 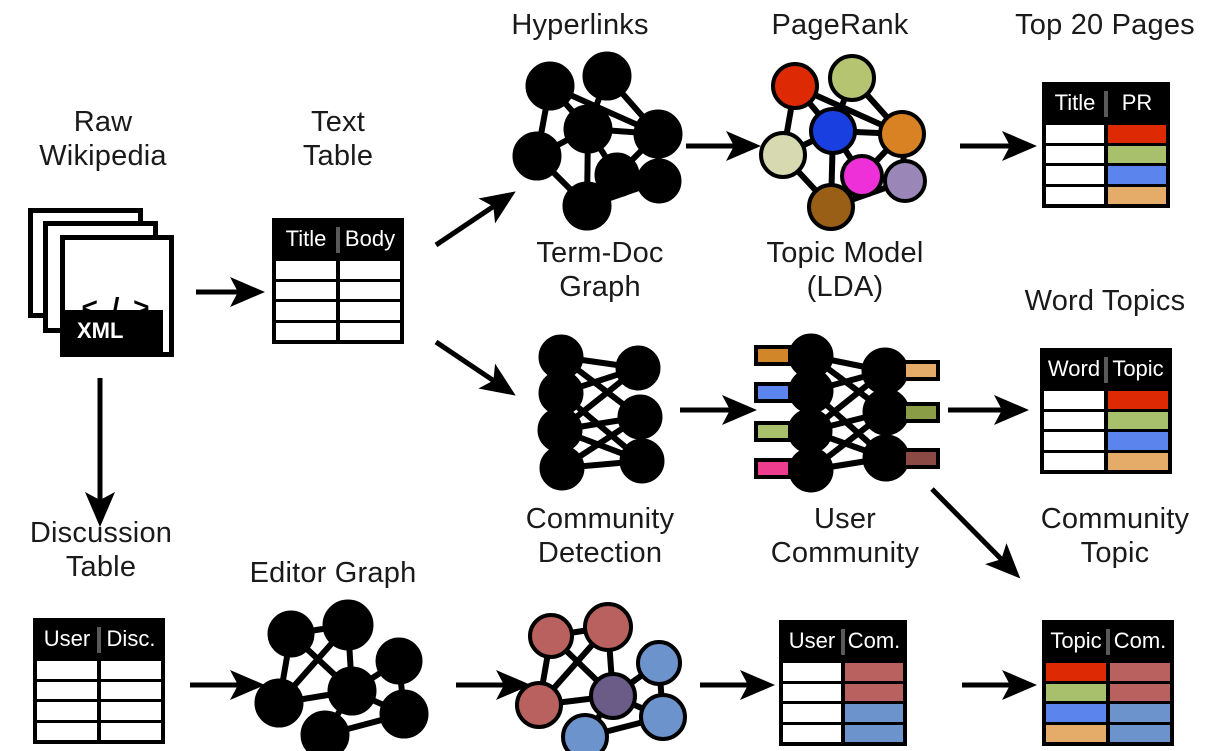 I want to click on top-20-pages-table: Title PR, so click(x=1106, y=145).